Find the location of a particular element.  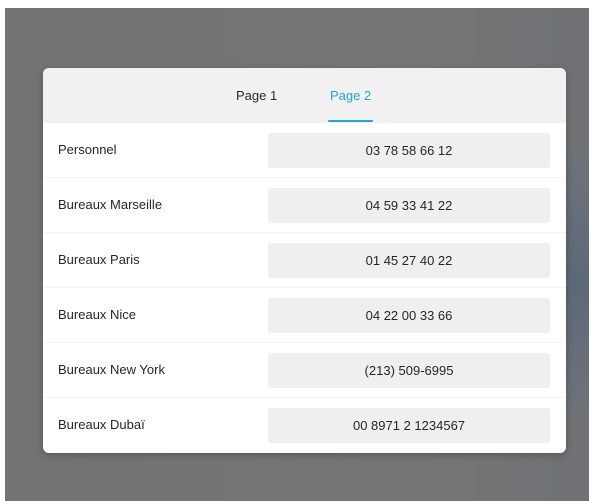

tab-page-1: Page 1 is located at coordinates (256, 95).